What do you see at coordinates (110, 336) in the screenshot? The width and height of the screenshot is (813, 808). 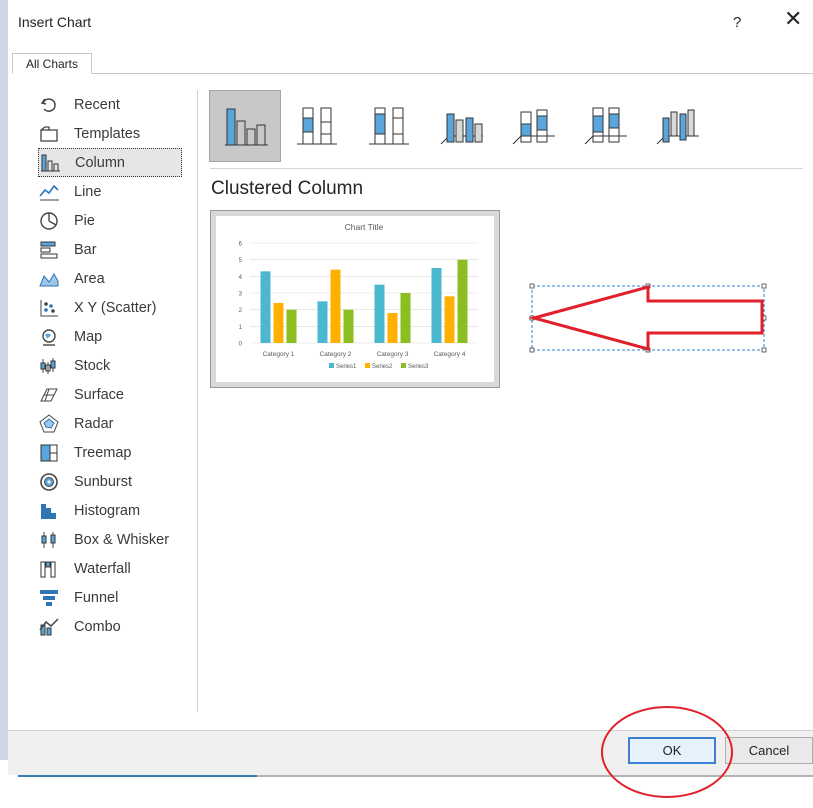 I see `chart-type-map: Map` at bounding box center [110, 336].